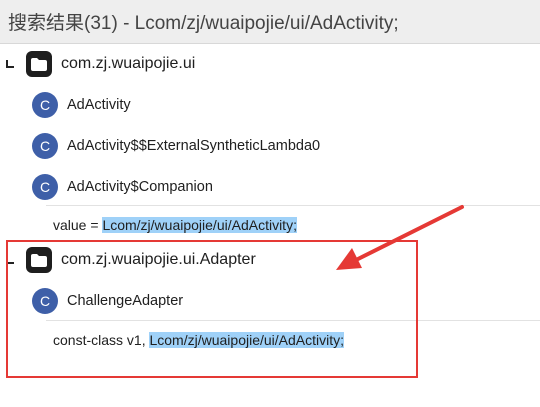 The height and width of the screenshot is (407, 540). Describe the element at coordinates (158, 259) in the screenshot. I see `package-label: com.zj.wuaipojie.ui.Adapter` at that location.